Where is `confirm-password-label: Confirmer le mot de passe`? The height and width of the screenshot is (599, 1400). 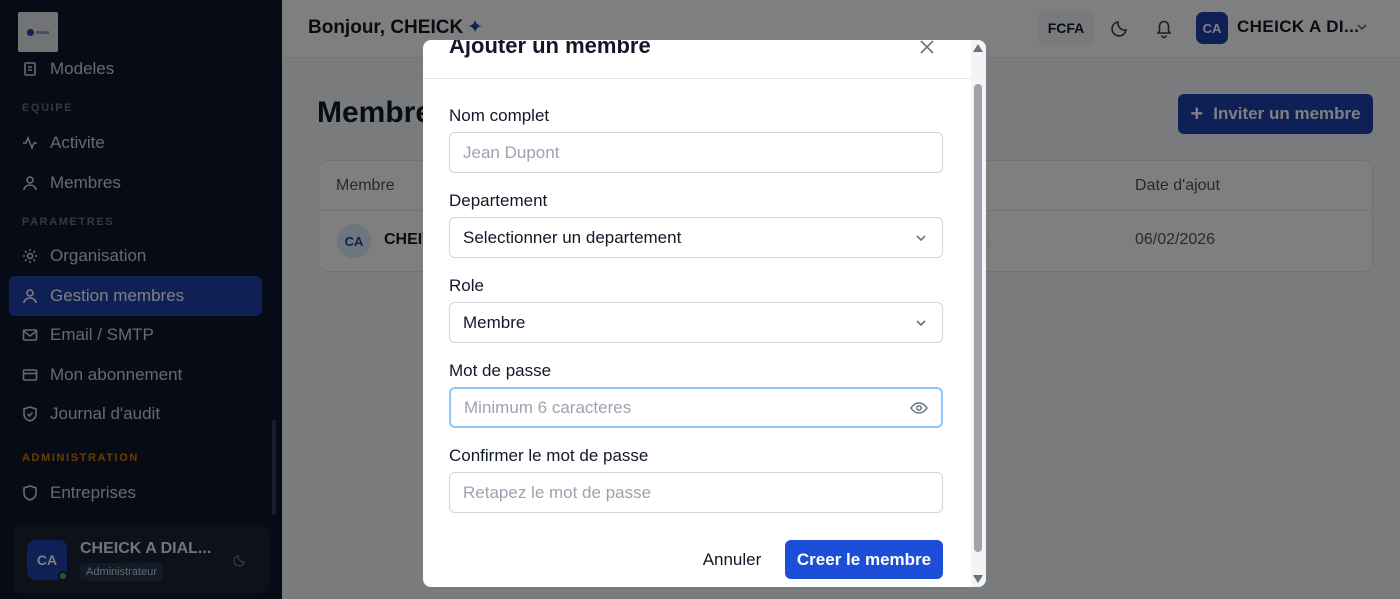 confirm-password-label: Confirmer le mot de passe is located at coordinates (549, 455).